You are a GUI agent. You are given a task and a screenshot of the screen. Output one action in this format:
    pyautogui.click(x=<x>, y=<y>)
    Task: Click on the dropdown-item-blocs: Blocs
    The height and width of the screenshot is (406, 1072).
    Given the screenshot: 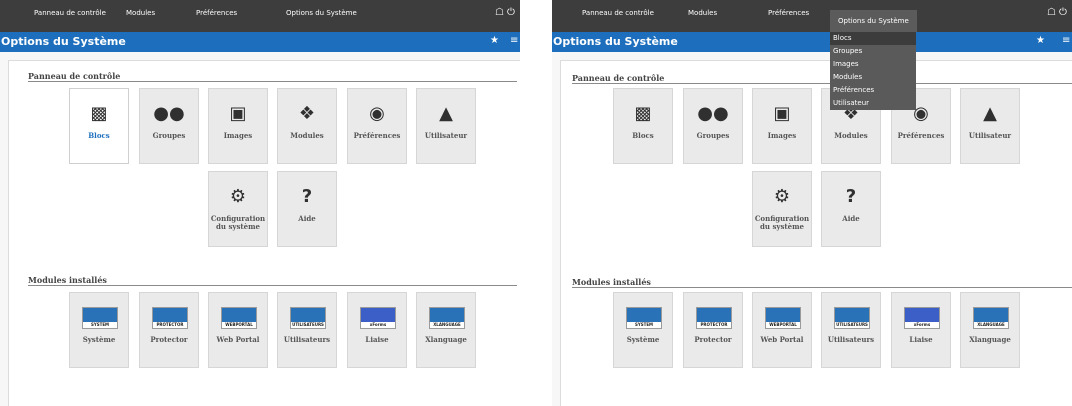 What is the action you would take?
    pyautogui.click(x=873, y=38)
    